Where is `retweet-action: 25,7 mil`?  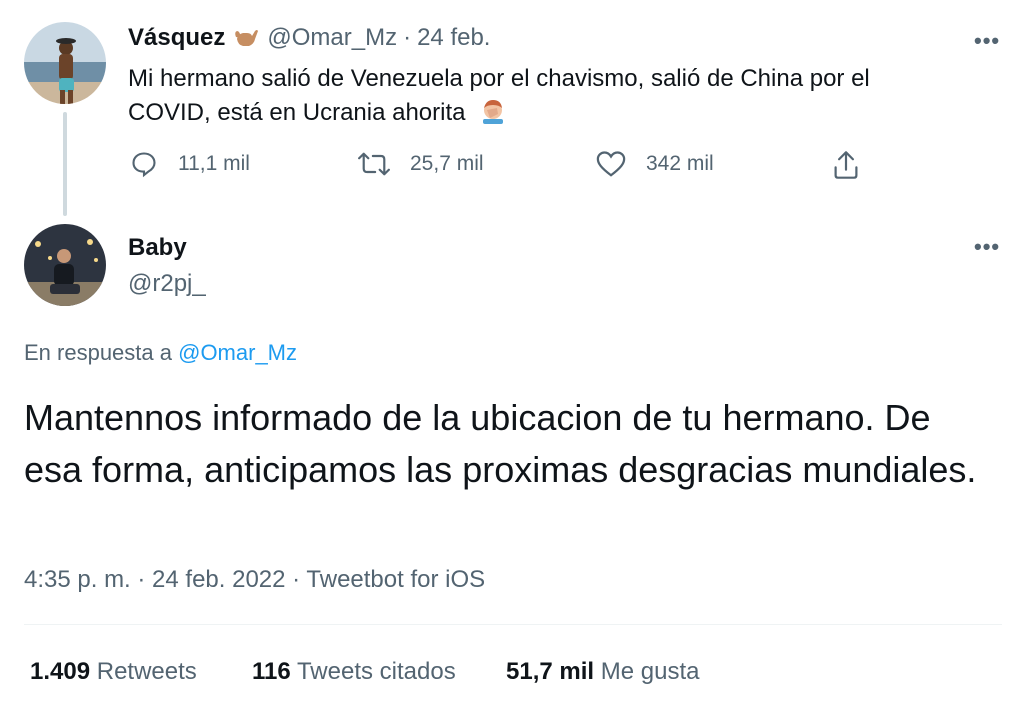 retweet-action: 25,7 mil is located at coordinates (421, 164).